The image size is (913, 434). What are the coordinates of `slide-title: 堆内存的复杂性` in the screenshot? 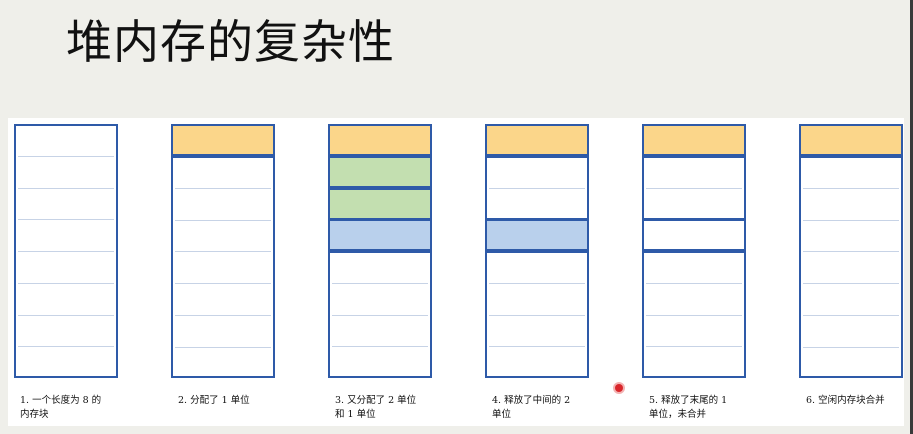 It's located at (230, 42).